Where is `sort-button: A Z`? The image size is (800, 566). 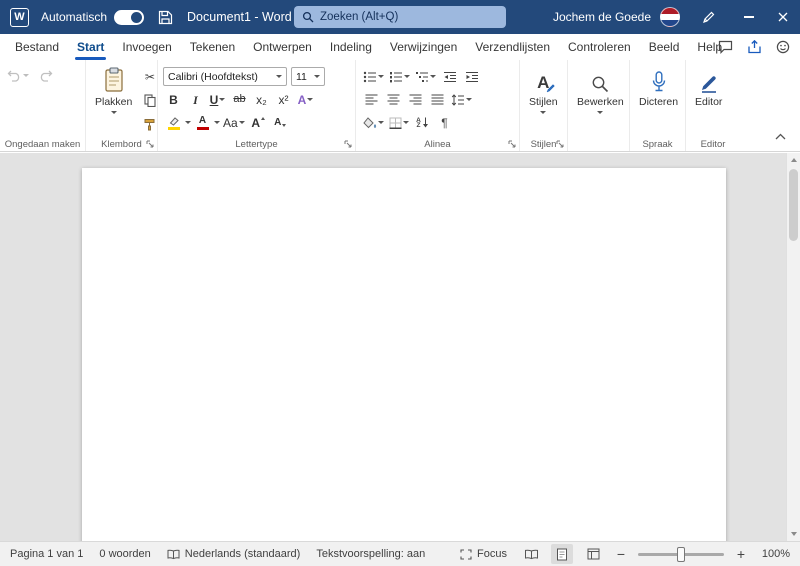 sort-button: A Z is located at coordinates (422, 122).